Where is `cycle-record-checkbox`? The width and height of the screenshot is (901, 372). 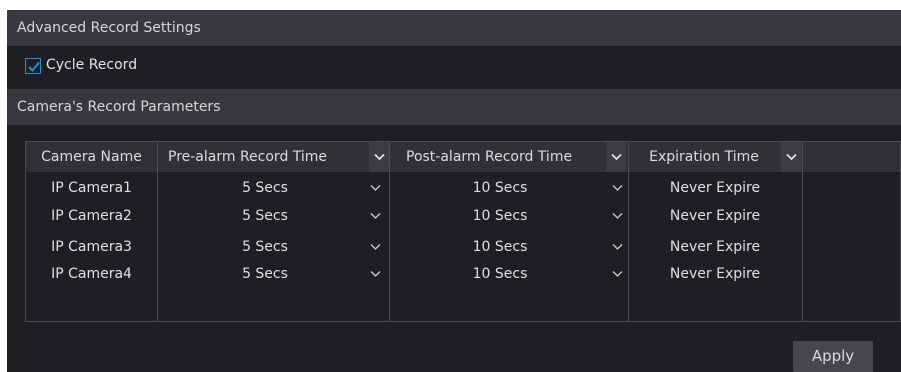 cycle-record-checkbox is located at coordinates (33, 66).